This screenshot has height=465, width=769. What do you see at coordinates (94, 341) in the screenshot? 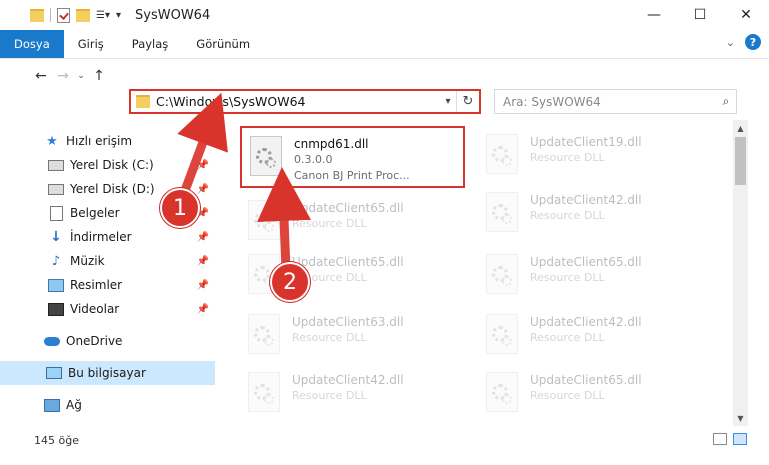
I see `sidebar-item-label: OneDrive` at bounding box center [94, 341].